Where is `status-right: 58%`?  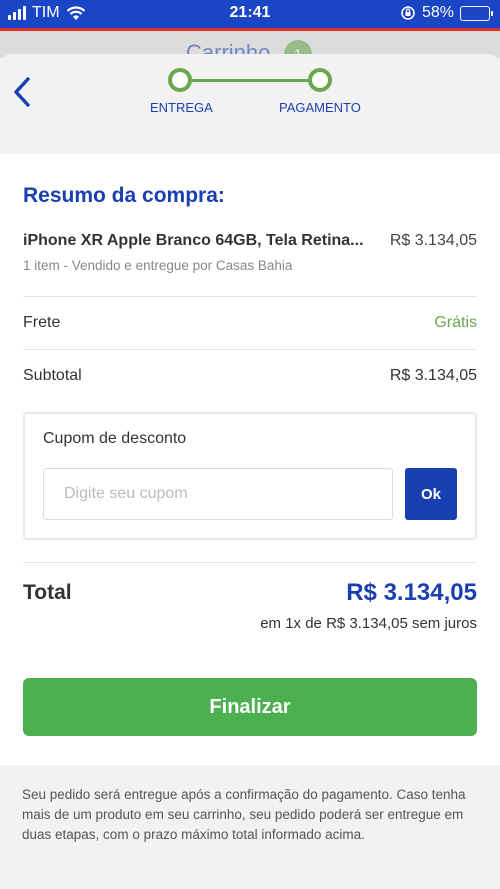
status-right: 58% is located at coordinates (446, 13).